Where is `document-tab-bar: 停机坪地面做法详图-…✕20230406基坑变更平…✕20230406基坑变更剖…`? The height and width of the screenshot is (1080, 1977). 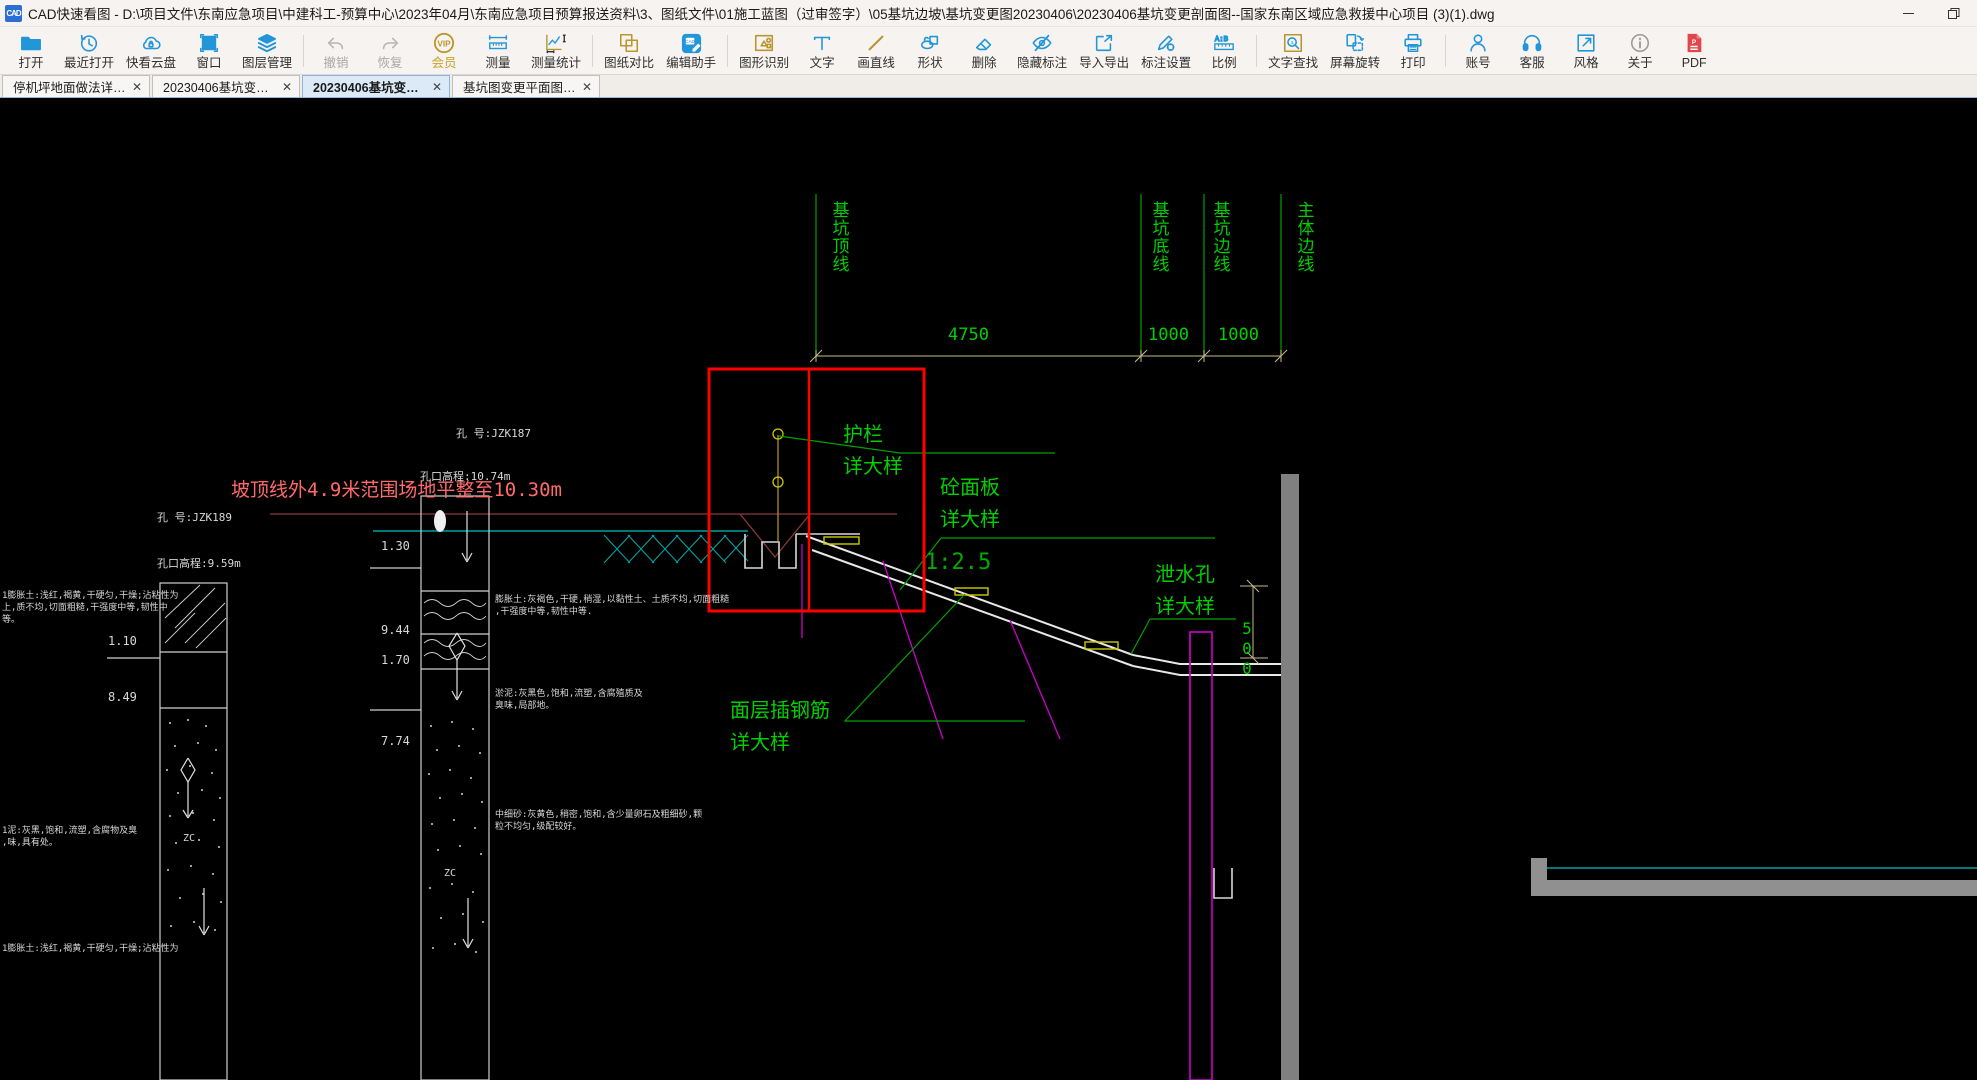
document-tab-bar: 停机坪地面做法详图-…✕20230406基坑变更平…✕20230406基坑变更剖… is located at coordinates (988, 86).